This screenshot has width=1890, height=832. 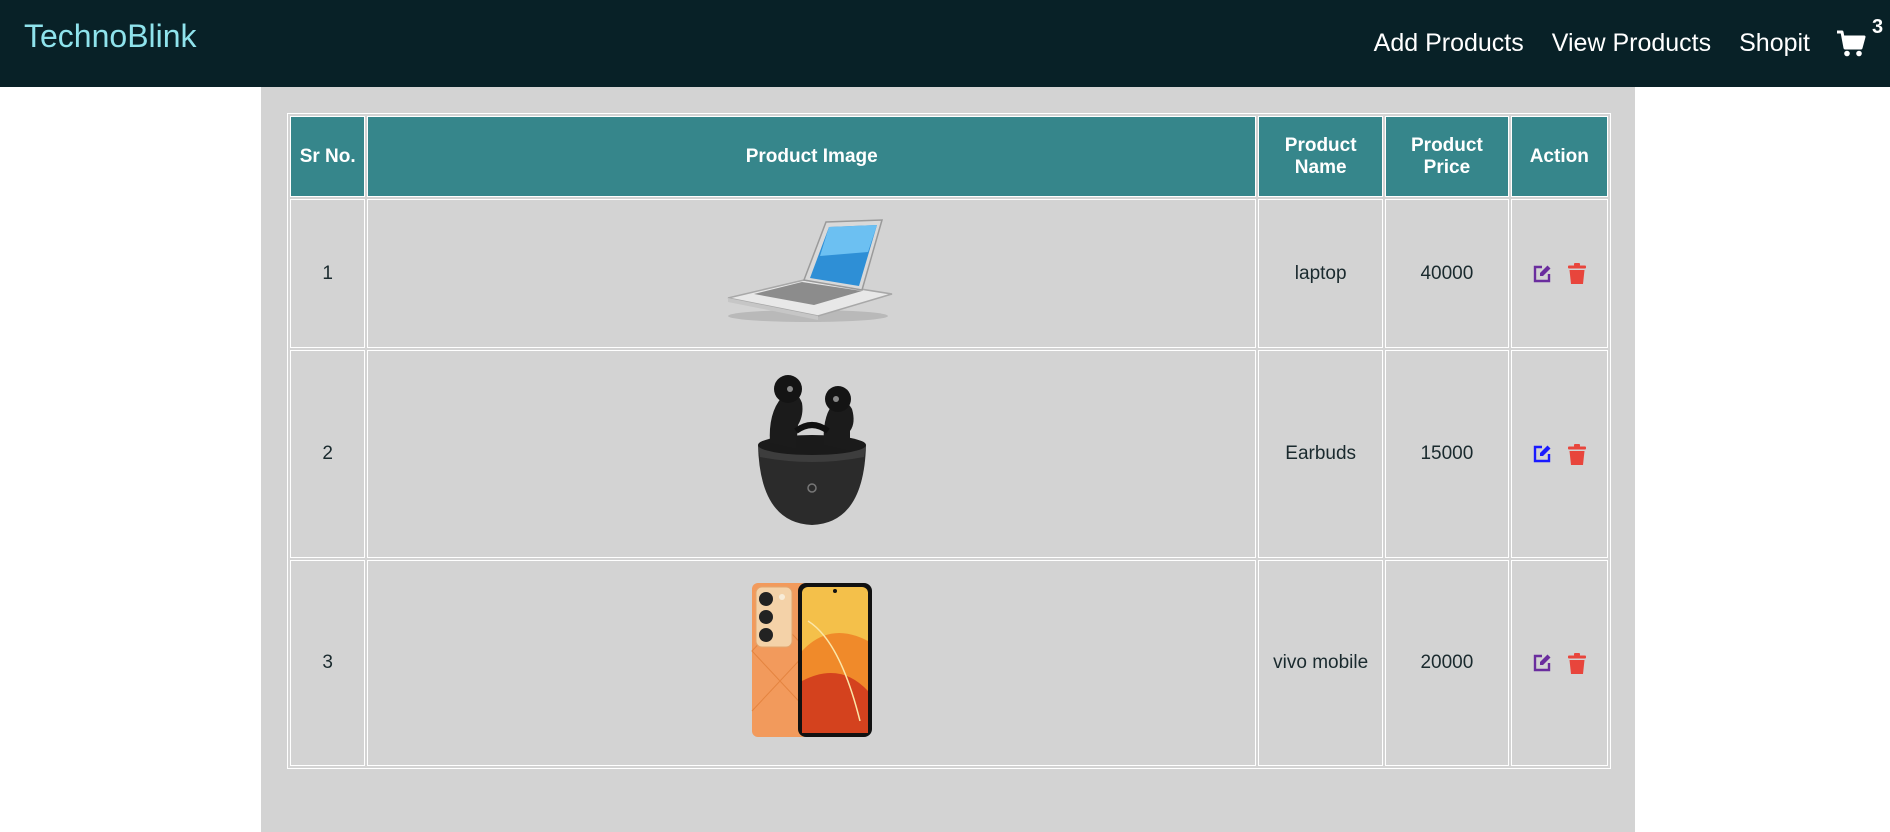 What do you see at coordinates (1878, 26) in the screenshot?
I see `cart-count-badge: 3` at bounding box center [1878, 26].